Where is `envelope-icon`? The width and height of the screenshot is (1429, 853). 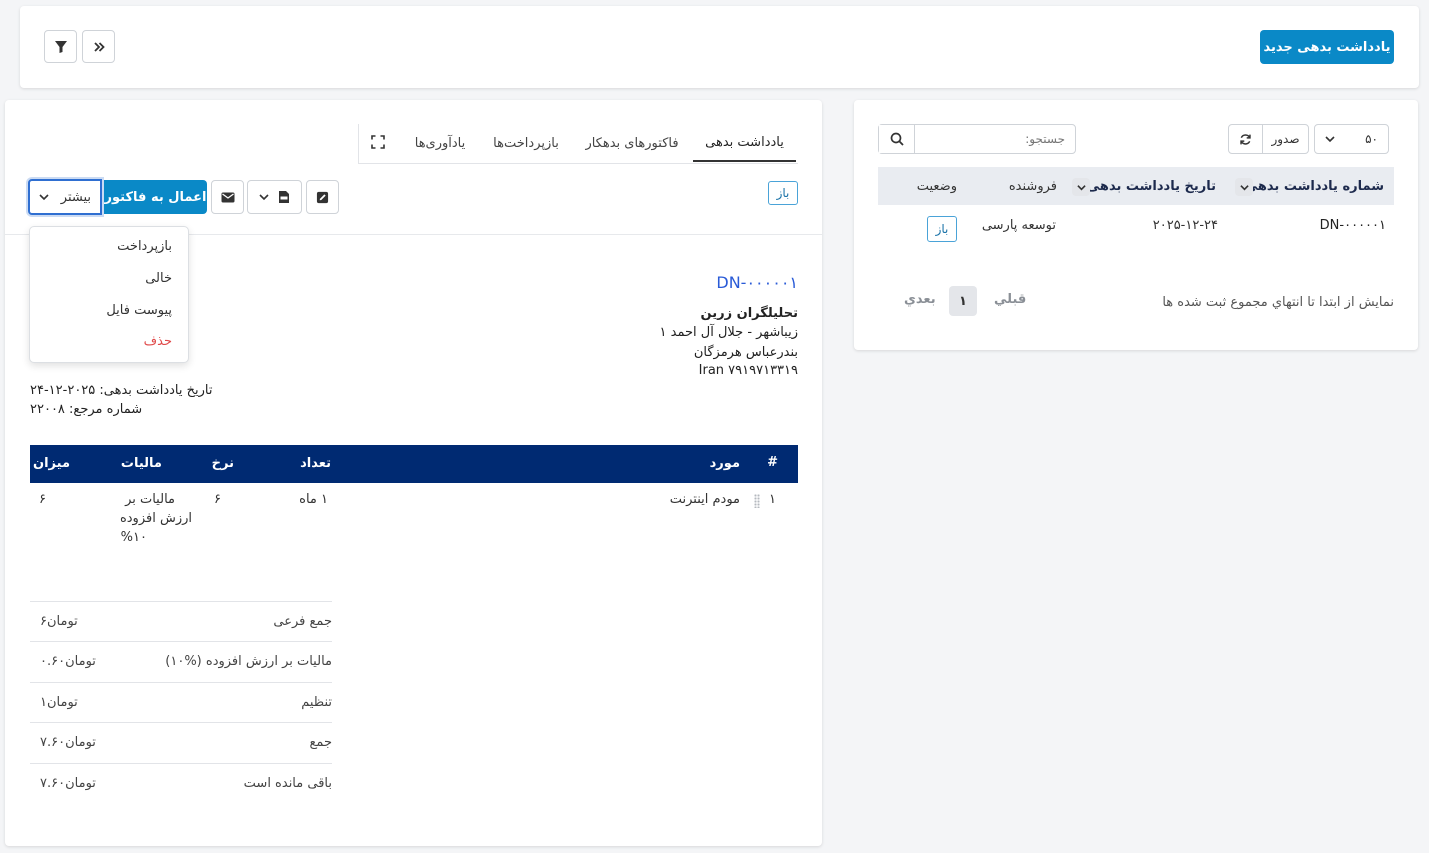 envelope-icon is located at coordinates (227, 197).